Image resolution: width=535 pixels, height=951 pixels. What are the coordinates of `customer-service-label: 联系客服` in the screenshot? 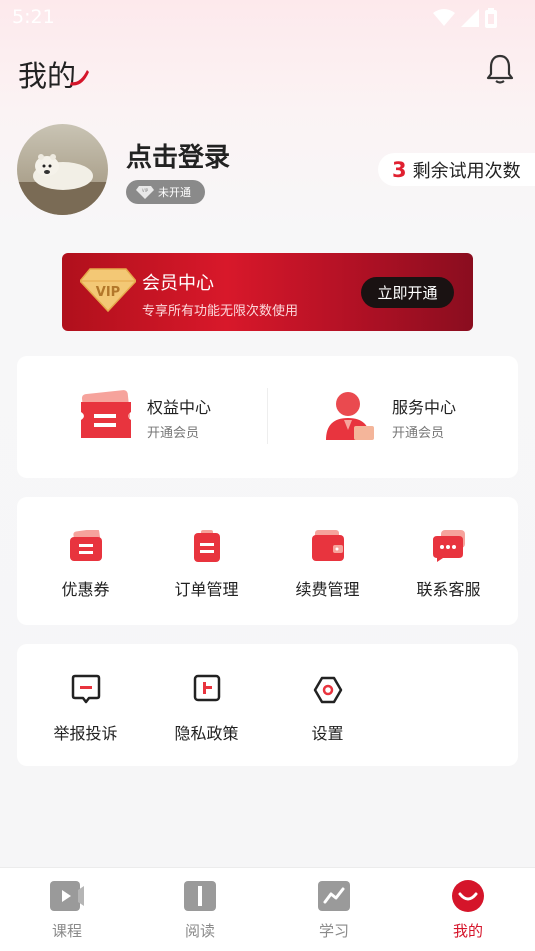 It's located at (448, 589).